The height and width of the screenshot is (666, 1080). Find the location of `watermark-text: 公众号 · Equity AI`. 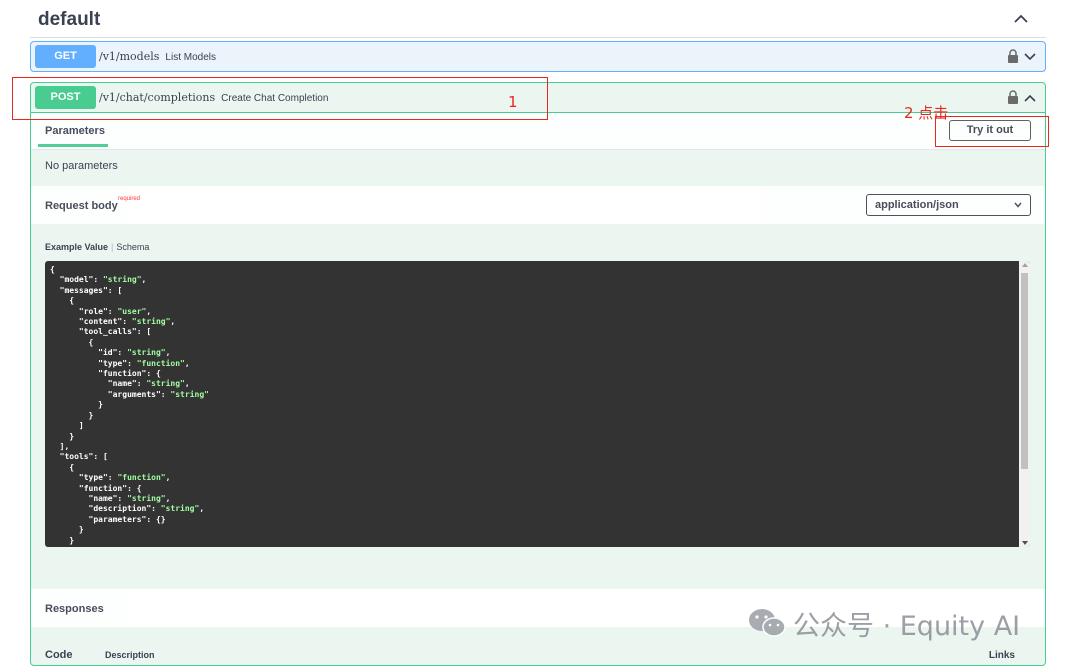

watermark-text: 公众号 · Equity AI is located at coordinates (907, 626).